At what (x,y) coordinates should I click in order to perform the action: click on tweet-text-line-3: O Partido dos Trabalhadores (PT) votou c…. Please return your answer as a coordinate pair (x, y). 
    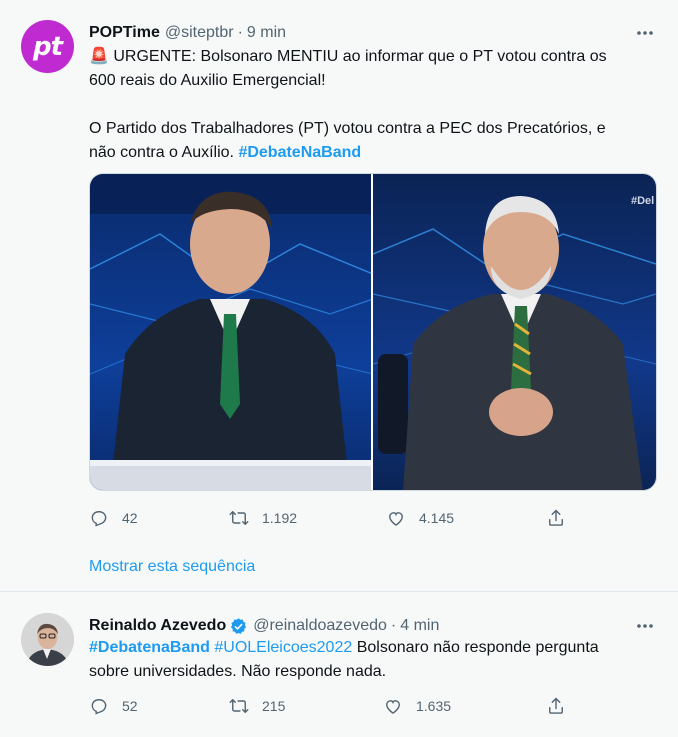
    Looking at the image, I should click on (347, 128).